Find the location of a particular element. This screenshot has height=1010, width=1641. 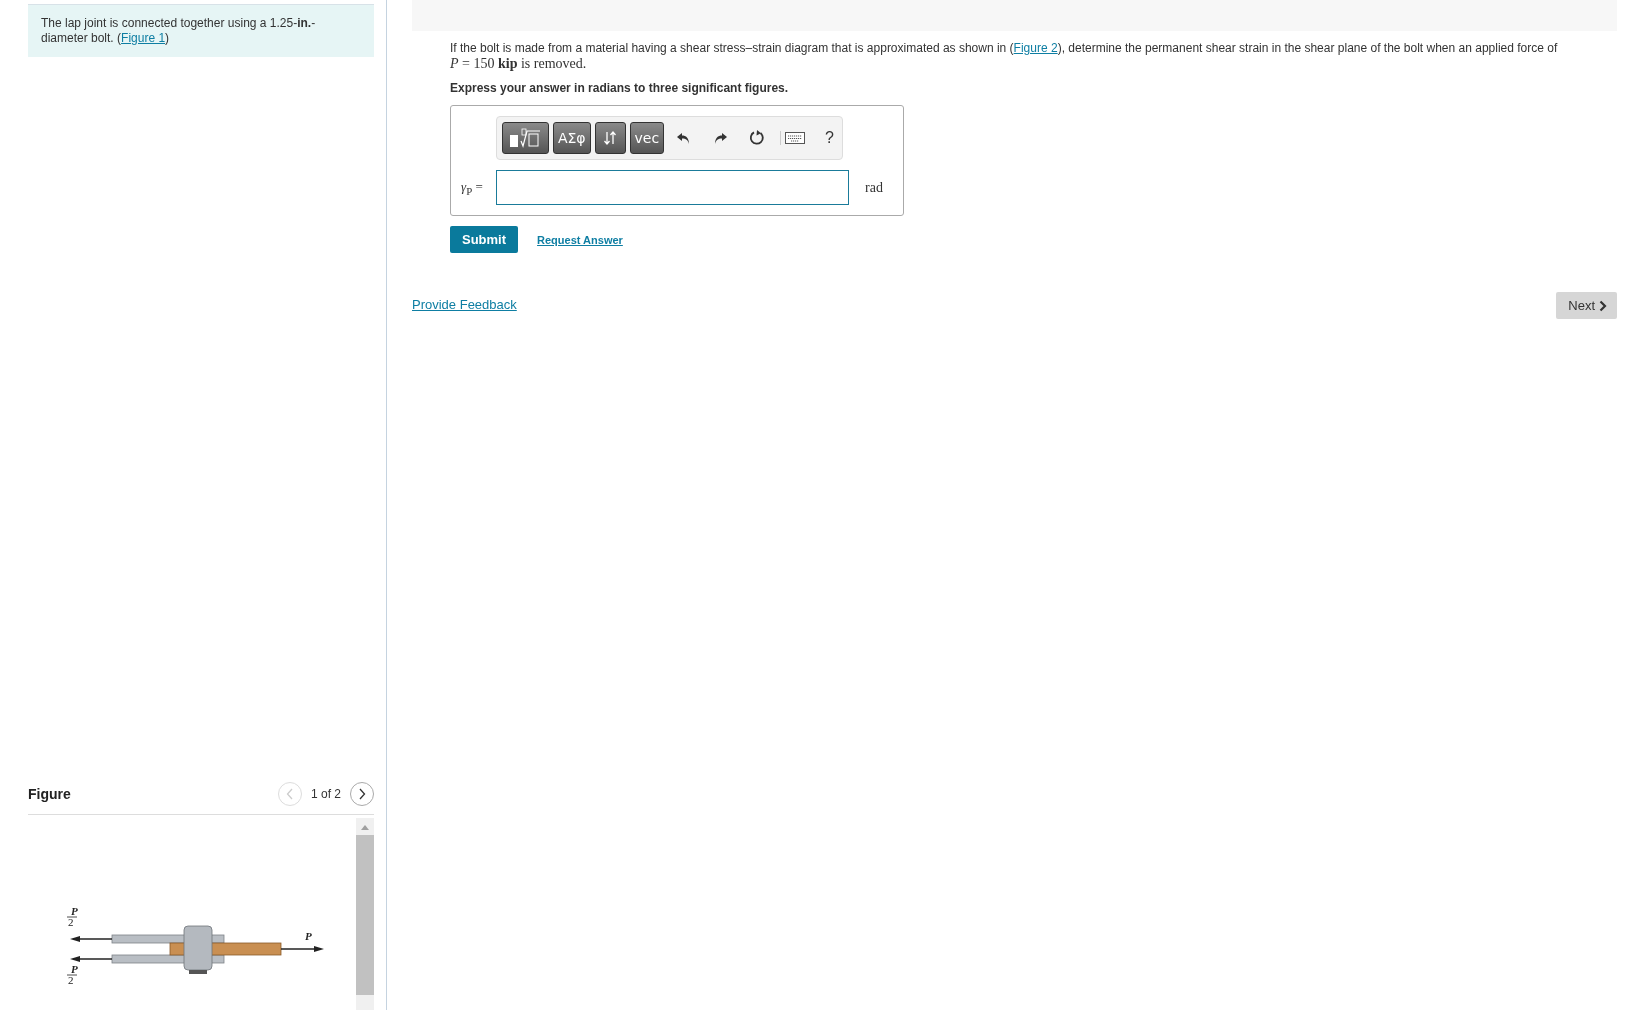

request-answer-link: Request Answer is located at coordinates (580, 239).